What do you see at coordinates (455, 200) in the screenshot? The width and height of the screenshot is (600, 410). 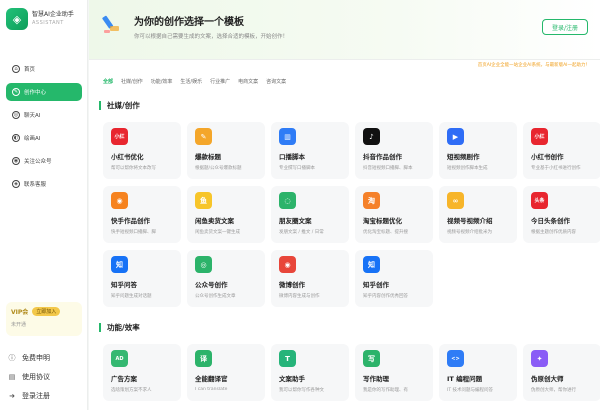 I see `channels-icon: ∞` at bounding box center [455, 200].